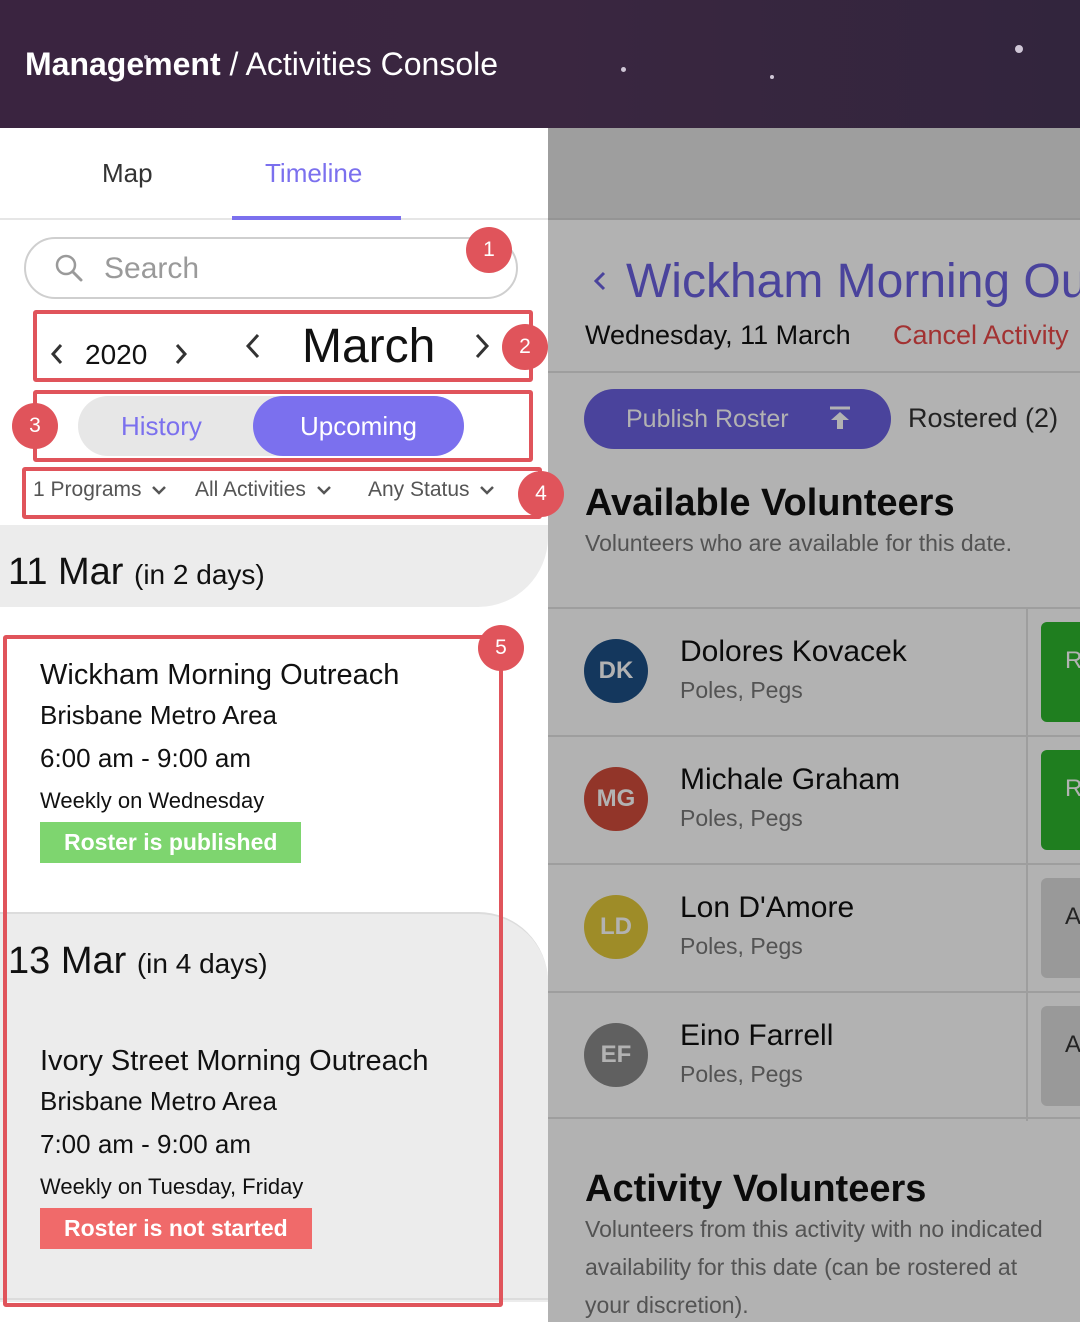  I want to click on annotation-marker-3: 3, so click(35, 426).